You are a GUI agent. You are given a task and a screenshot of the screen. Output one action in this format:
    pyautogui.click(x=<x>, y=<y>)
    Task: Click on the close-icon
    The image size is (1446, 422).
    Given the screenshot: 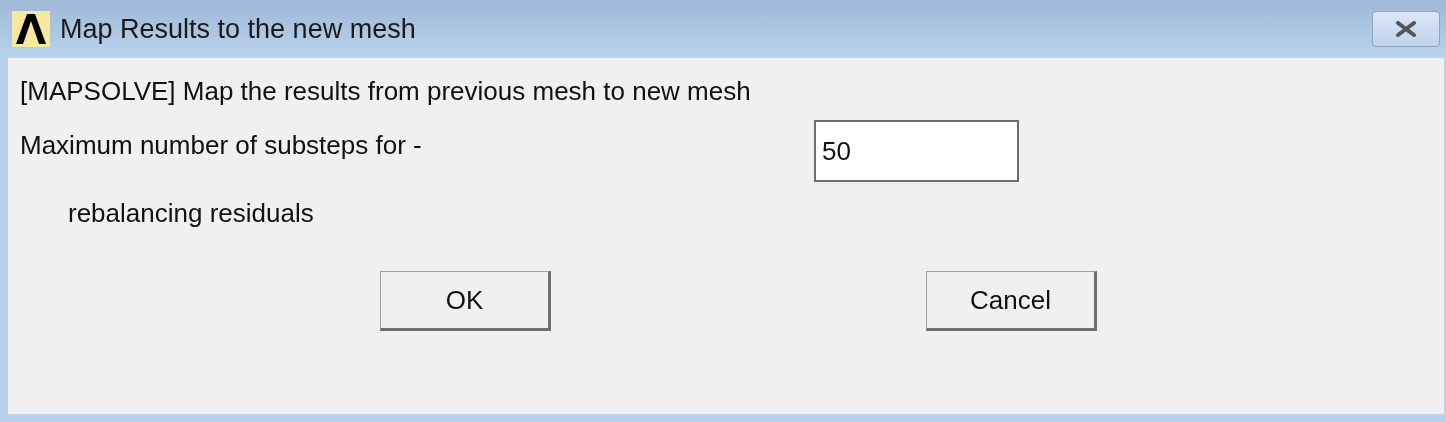 What is the action you would take?
    pyautogui.click(x=1406, y=29)
    